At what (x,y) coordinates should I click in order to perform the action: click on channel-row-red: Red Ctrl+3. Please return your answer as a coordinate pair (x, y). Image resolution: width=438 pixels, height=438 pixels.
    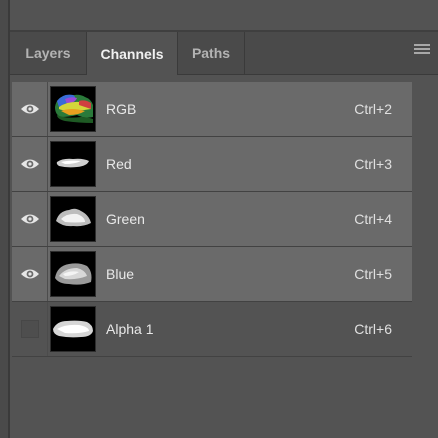
    Looking at the image, I should click on (212, 164).